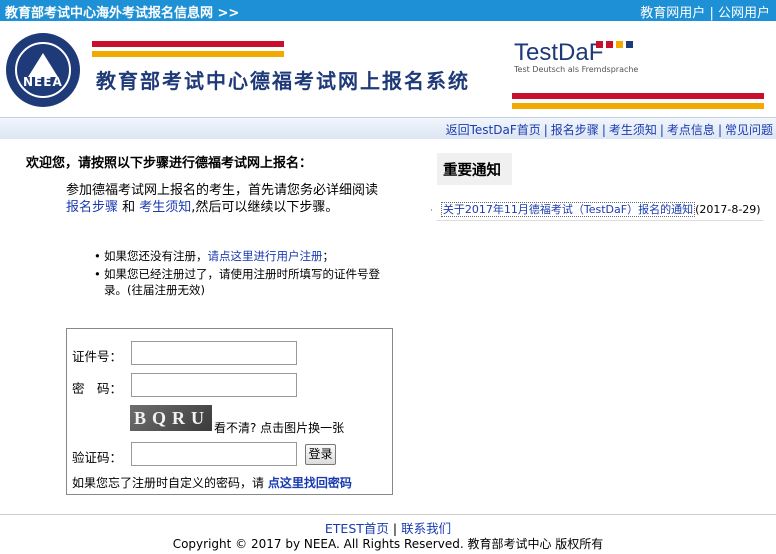 The height and width of the screenshot is (554, 776). I want to click on login-button: 登录, so click(320, 454).